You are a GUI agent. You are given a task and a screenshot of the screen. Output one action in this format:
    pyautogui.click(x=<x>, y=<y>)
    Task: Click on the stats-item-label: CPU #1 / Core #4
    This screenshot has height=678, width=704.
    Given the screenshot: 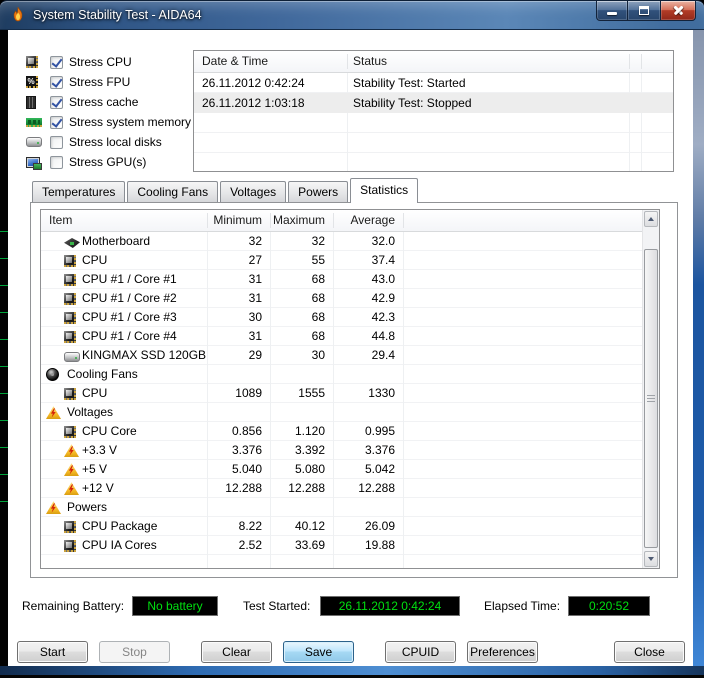 What is the action you would take?
    pyautogui.click(x=129, y=336)
    